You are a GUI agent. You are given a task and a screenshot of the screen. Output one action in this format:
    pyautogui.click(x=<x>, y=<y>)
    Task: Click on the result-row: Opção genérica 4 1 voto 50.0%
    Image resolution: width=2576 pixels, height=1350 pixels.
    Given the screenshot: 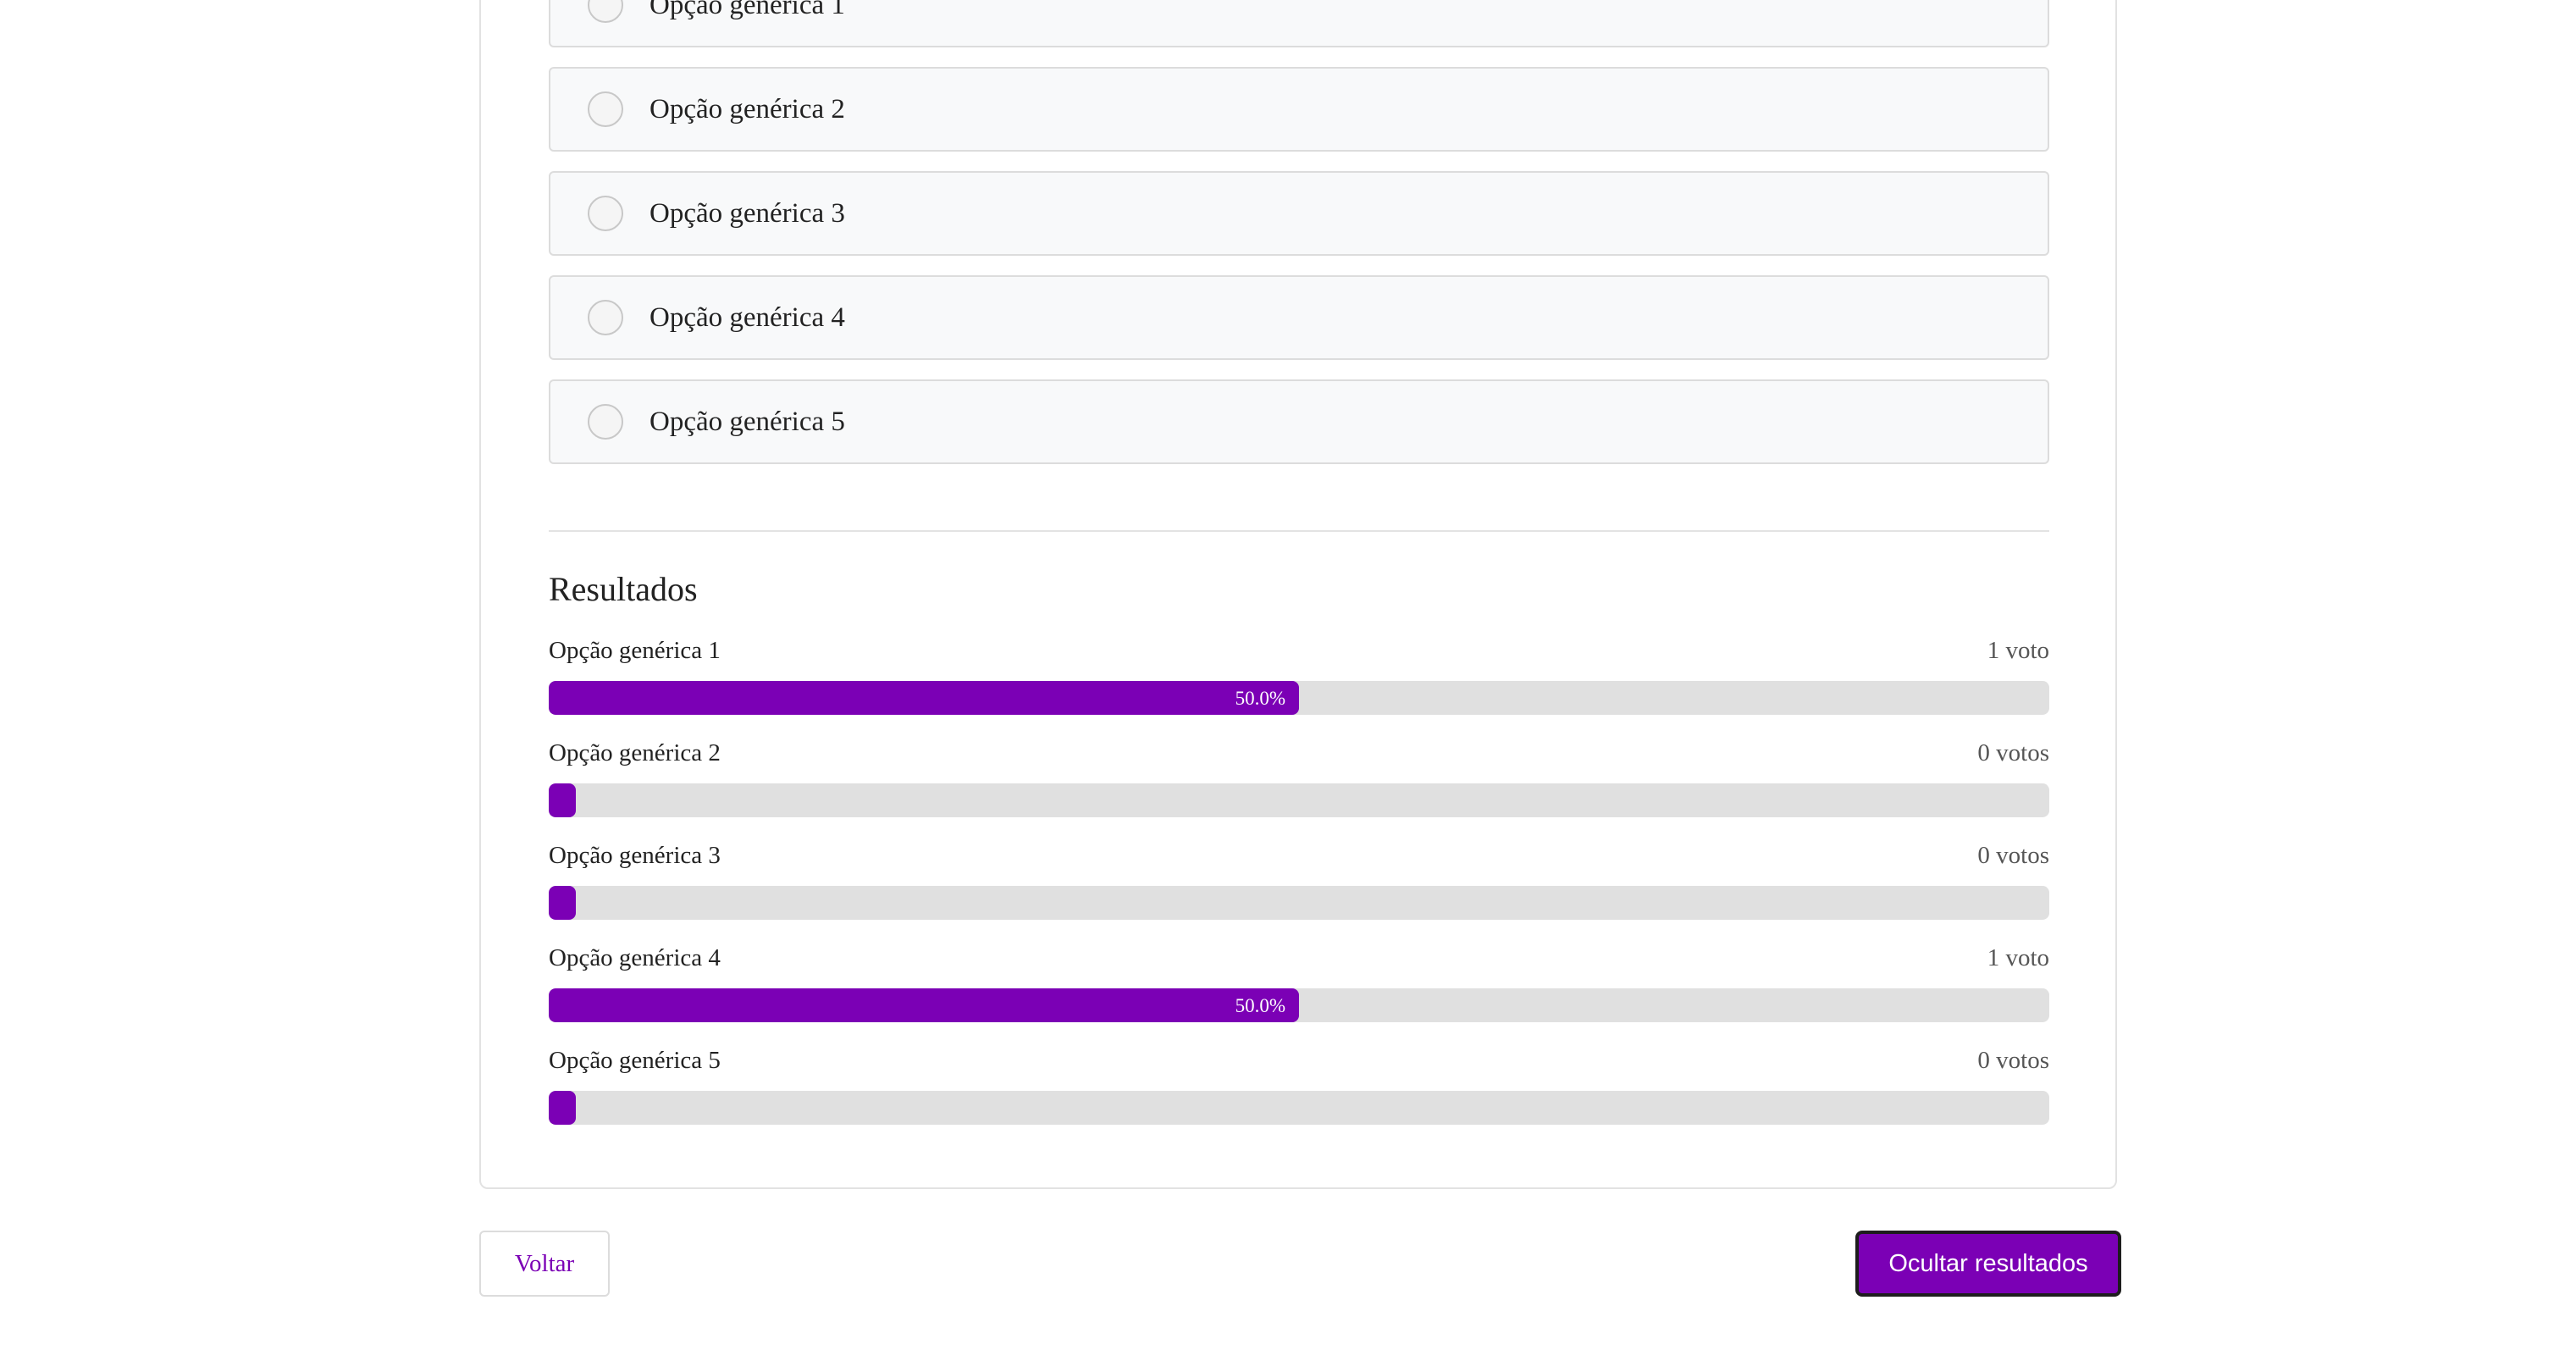 What is the action you would take?
    pyautogui.click(x=1299, y=992)
    